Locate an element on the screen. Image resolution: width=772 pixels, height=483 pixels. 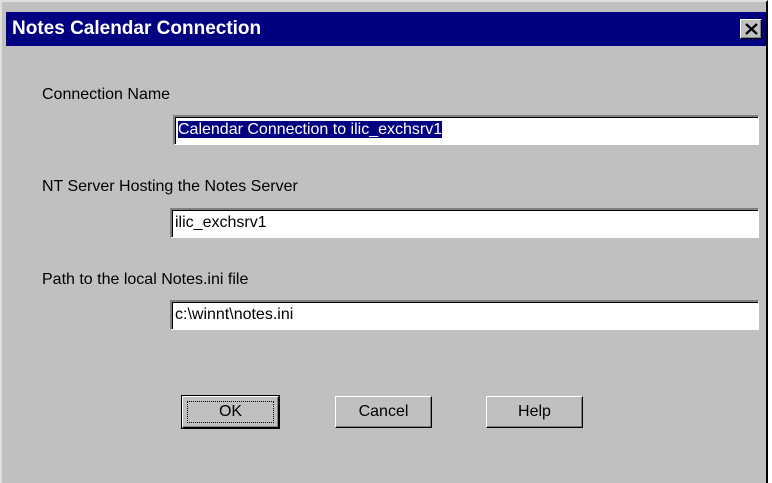
notes-ini-input: c:\winnt\notes.ini is located at coordinates (464, 315).